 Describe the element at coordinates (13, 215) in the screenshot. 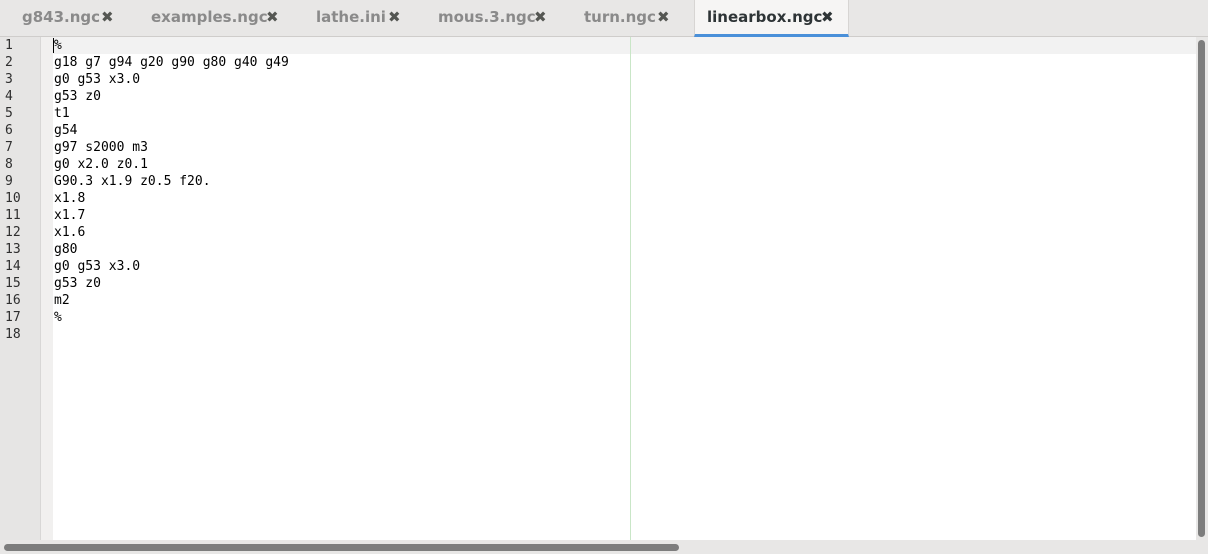

I see `line-number: 11` at that location.